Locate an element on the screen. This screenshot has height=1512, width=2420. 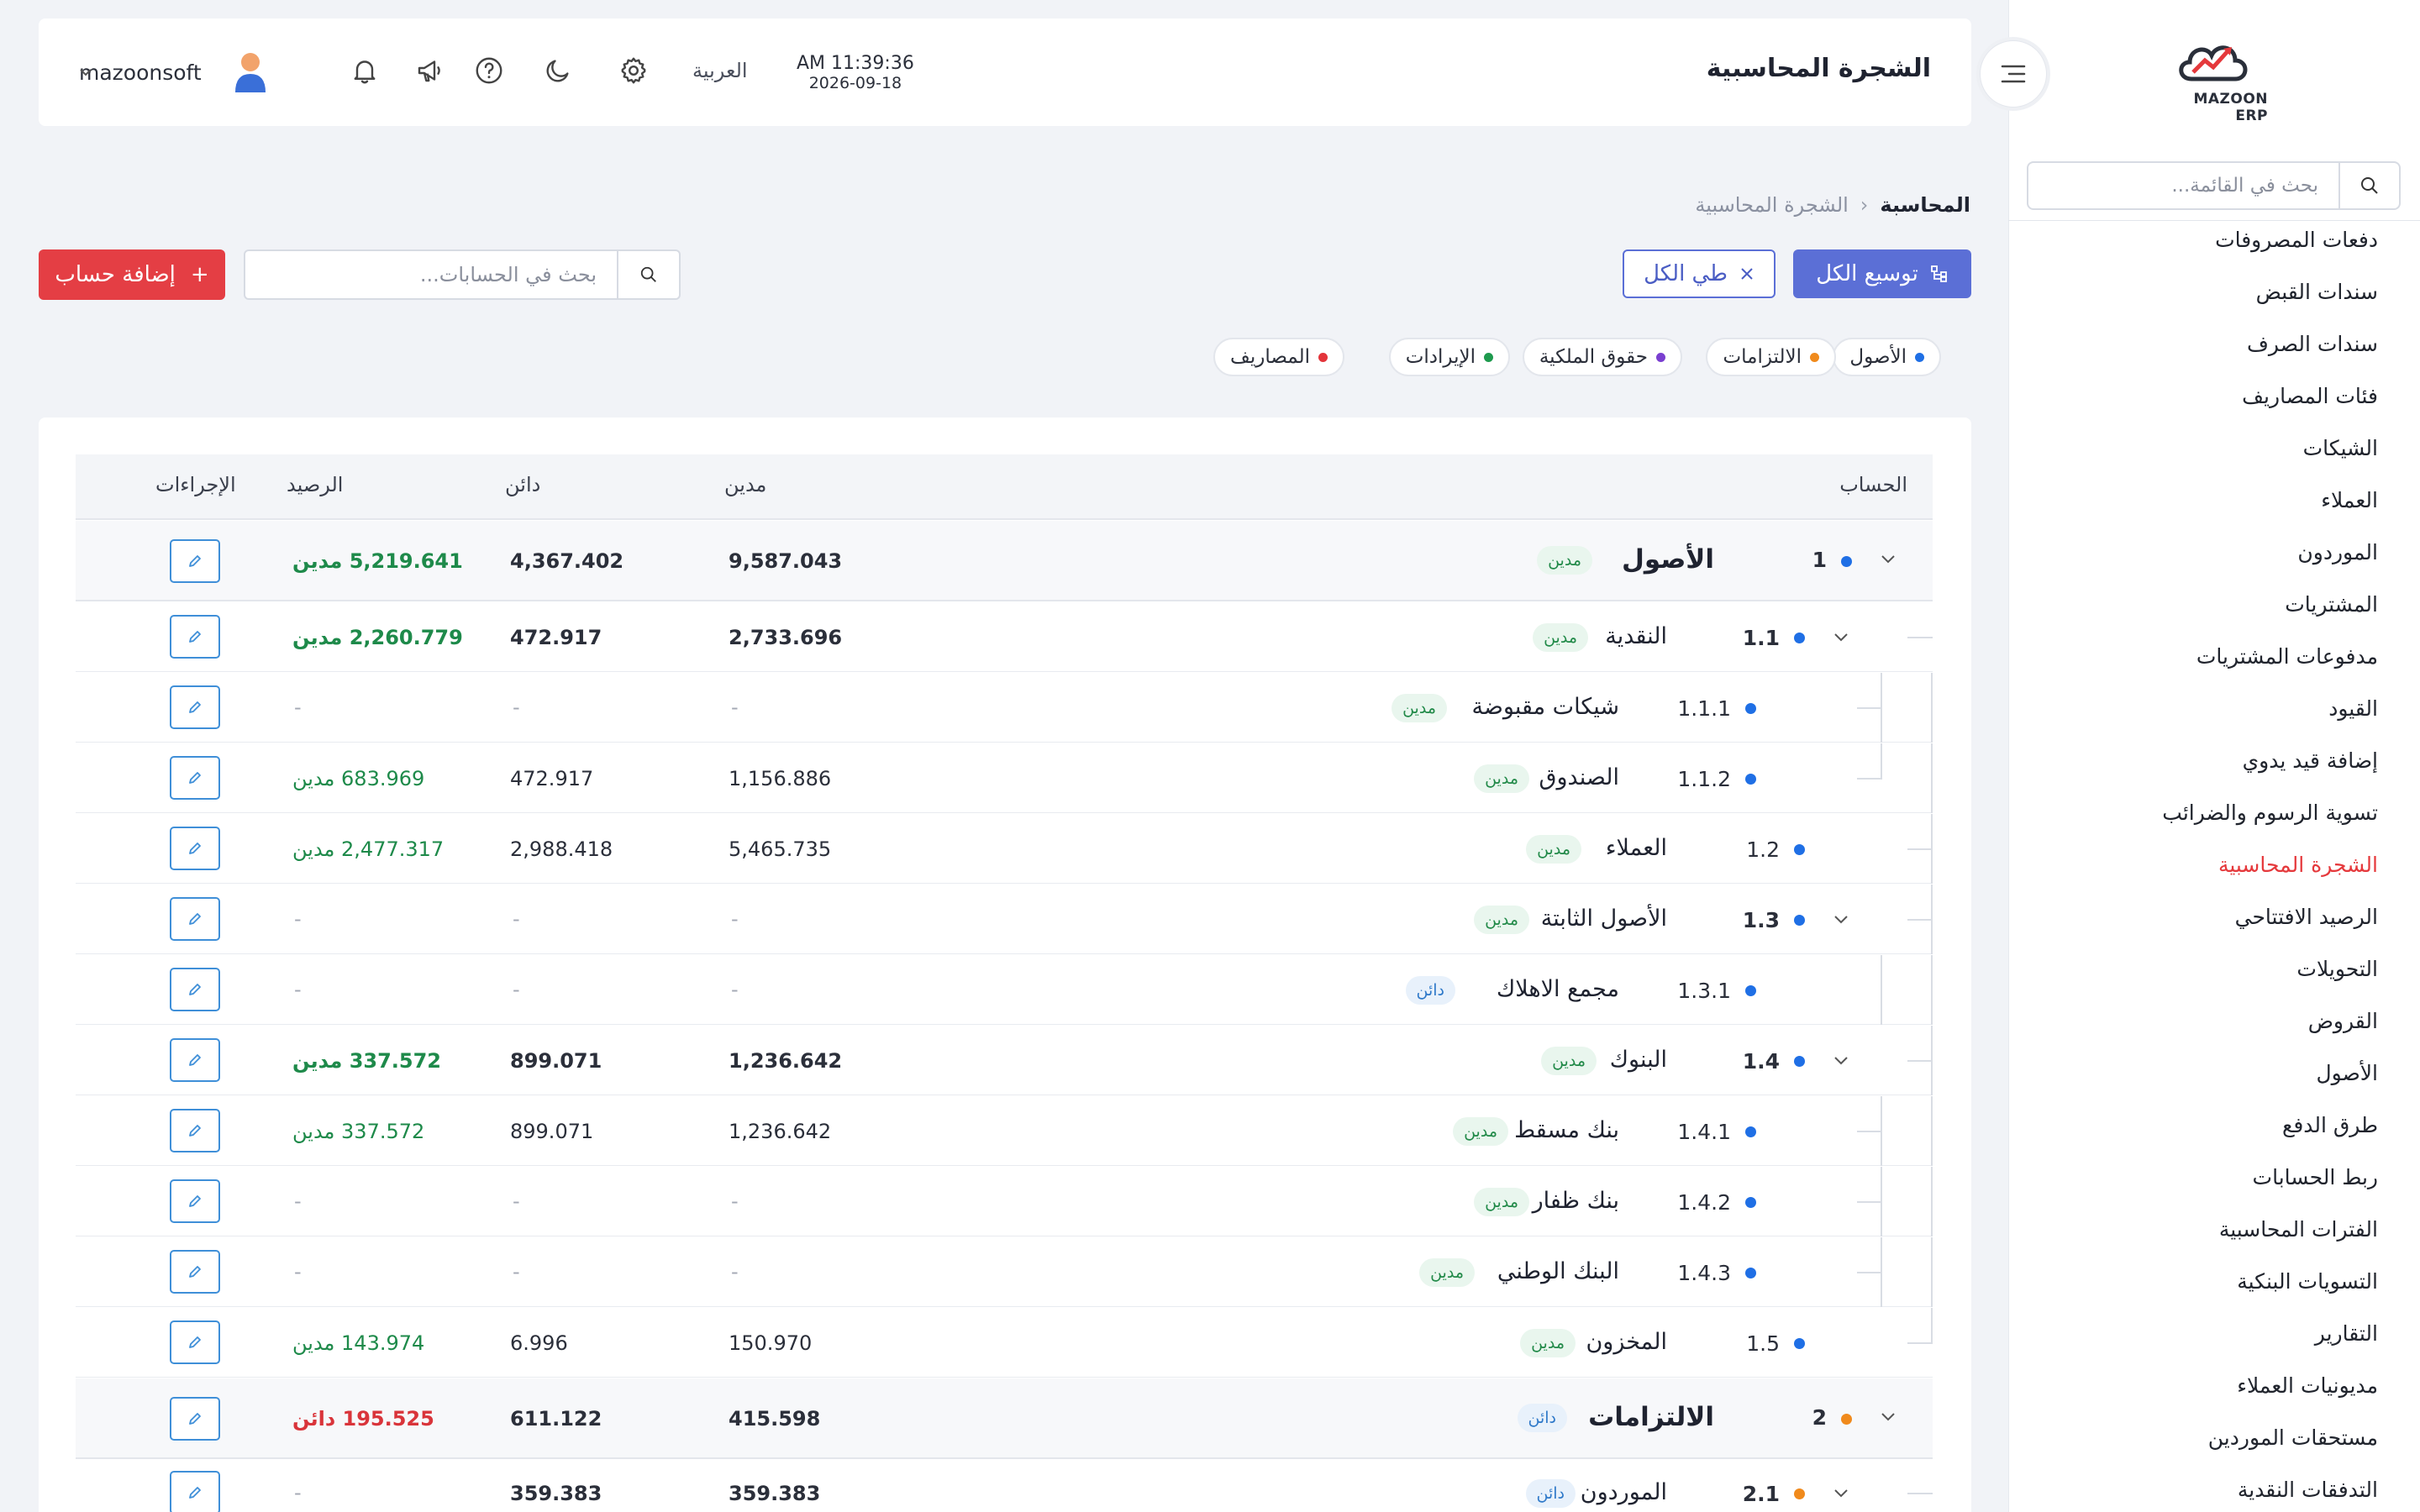
sidebar-item-payment-methods: طرق الدفع is located at coordinates (2330, 1125).